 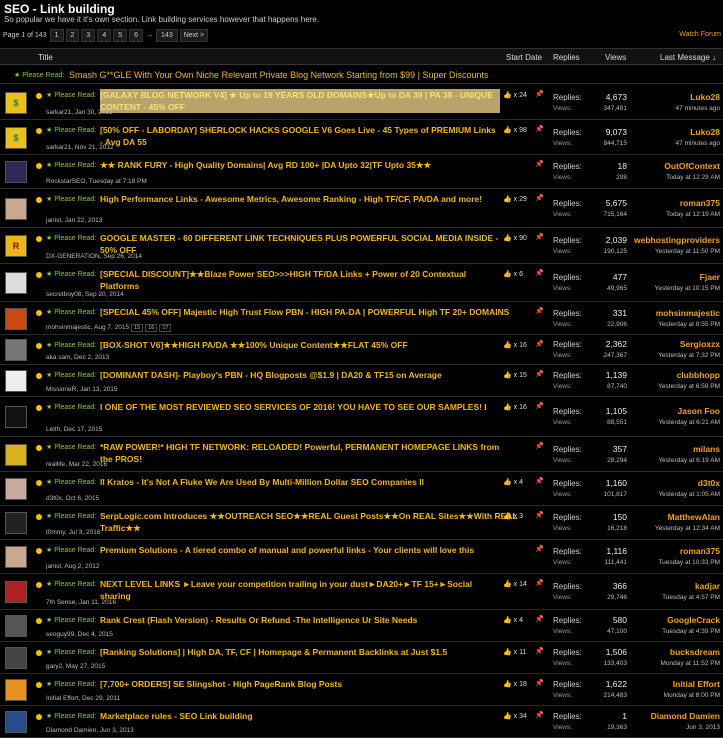 I want to click on thread-author-date: janist, Jan 22, 2013, so click(x=74, y=220).